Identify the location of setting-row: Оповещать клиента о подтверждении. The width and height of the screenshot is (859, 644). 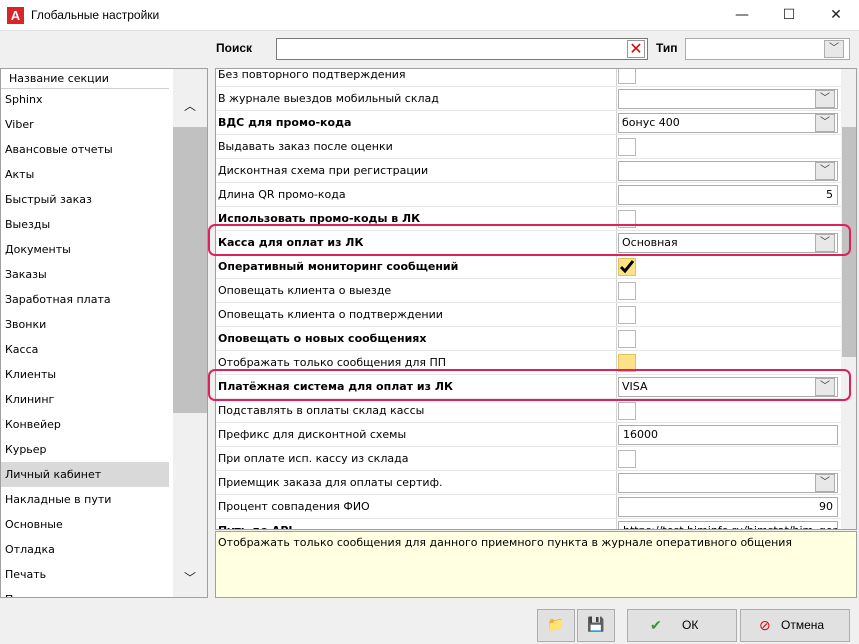
(528, 315).